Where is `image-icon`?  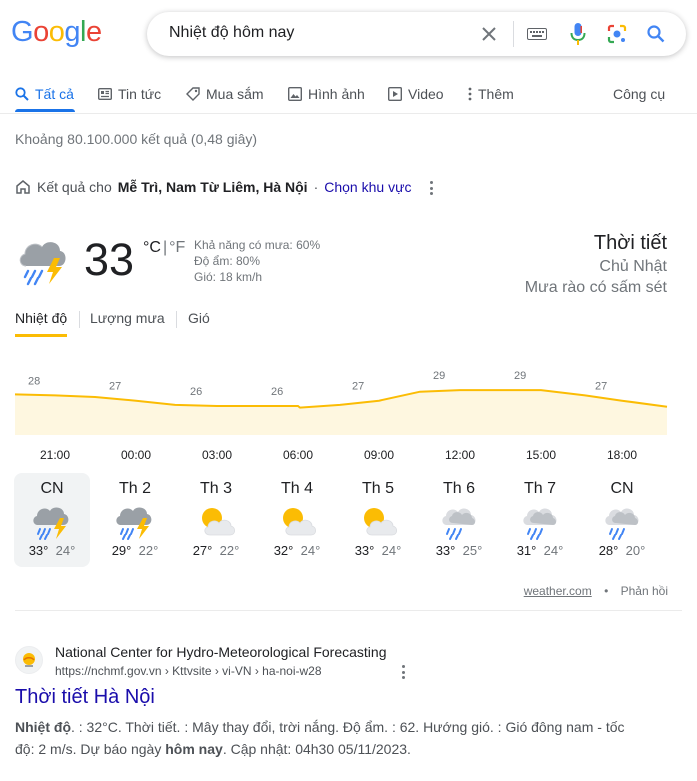
image-icon is located at coordinates (295, 94).